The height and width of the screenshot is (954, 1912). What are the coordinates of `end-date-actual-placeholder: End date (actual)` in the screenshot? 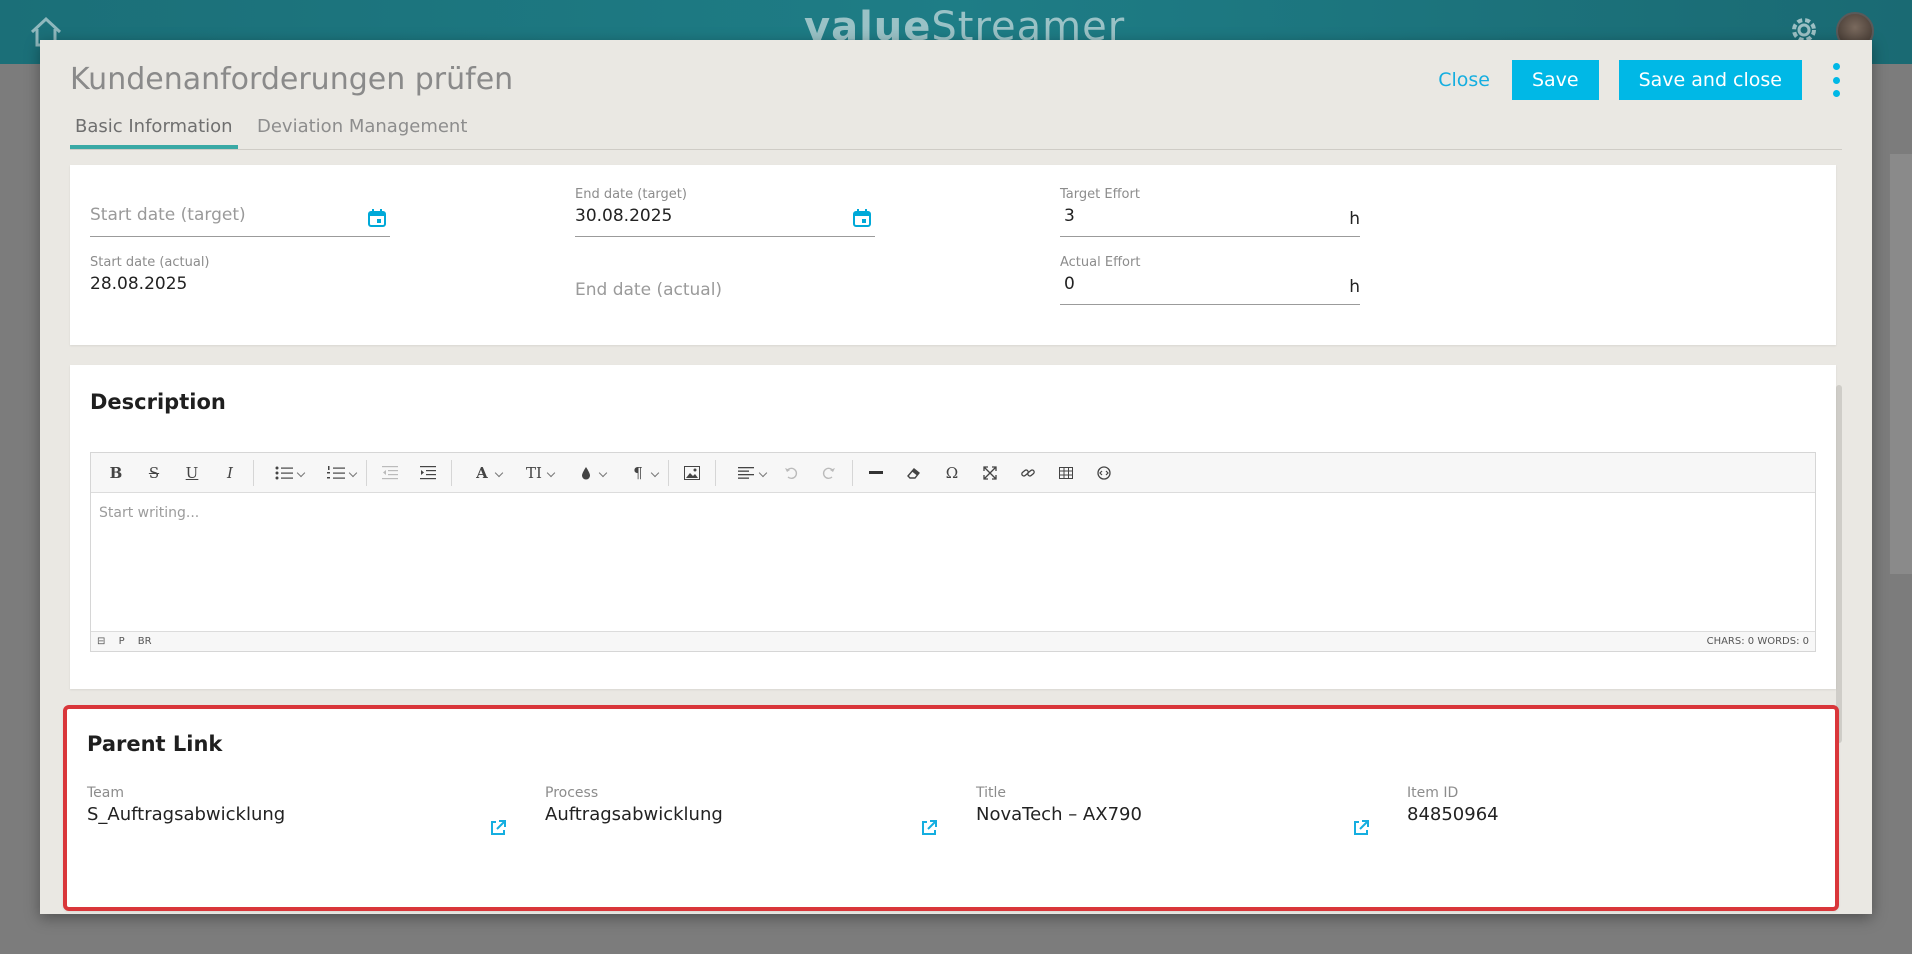 It's located at (649, 290).